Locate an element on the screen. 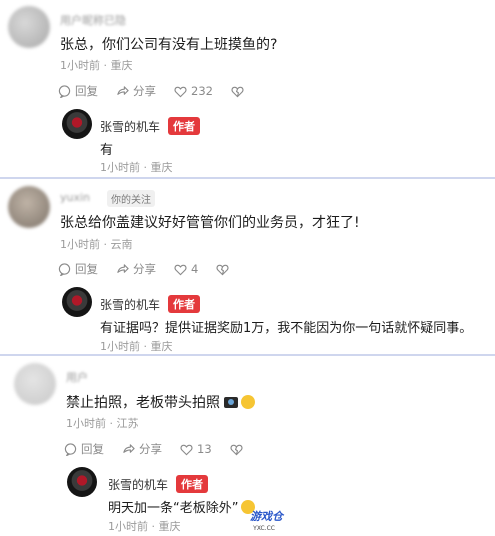 The width and height of the screenshot is (495, 536). reply-text: 有证据吗？提供证据奖励1万，我不能因为你一句话就怀疑同事。 is located at coordinates (286, 326).